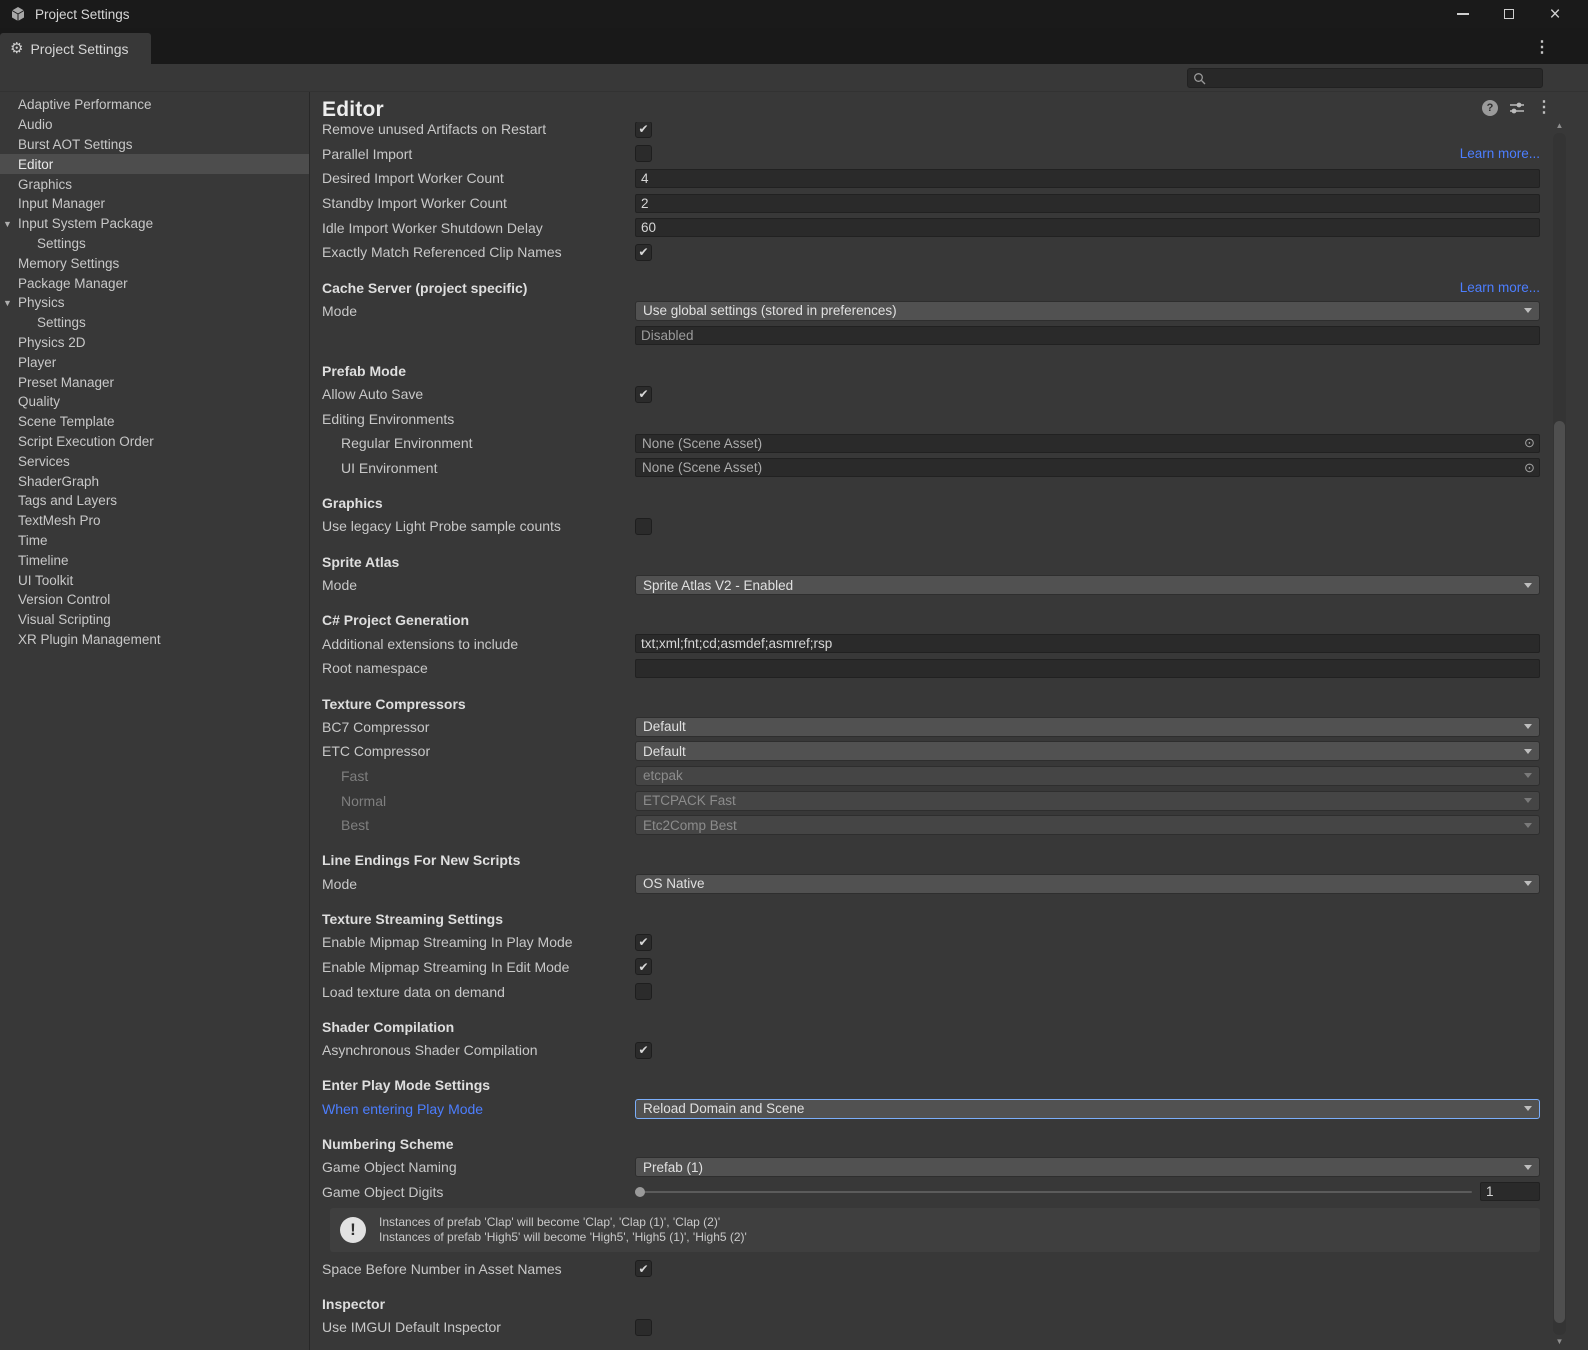 The width and height of the screenshot is (1588, 1350). Describe the element at coordinates (154, 600) in the screenshot. I see `sidebar-item-version-control: Version Control` at that location.